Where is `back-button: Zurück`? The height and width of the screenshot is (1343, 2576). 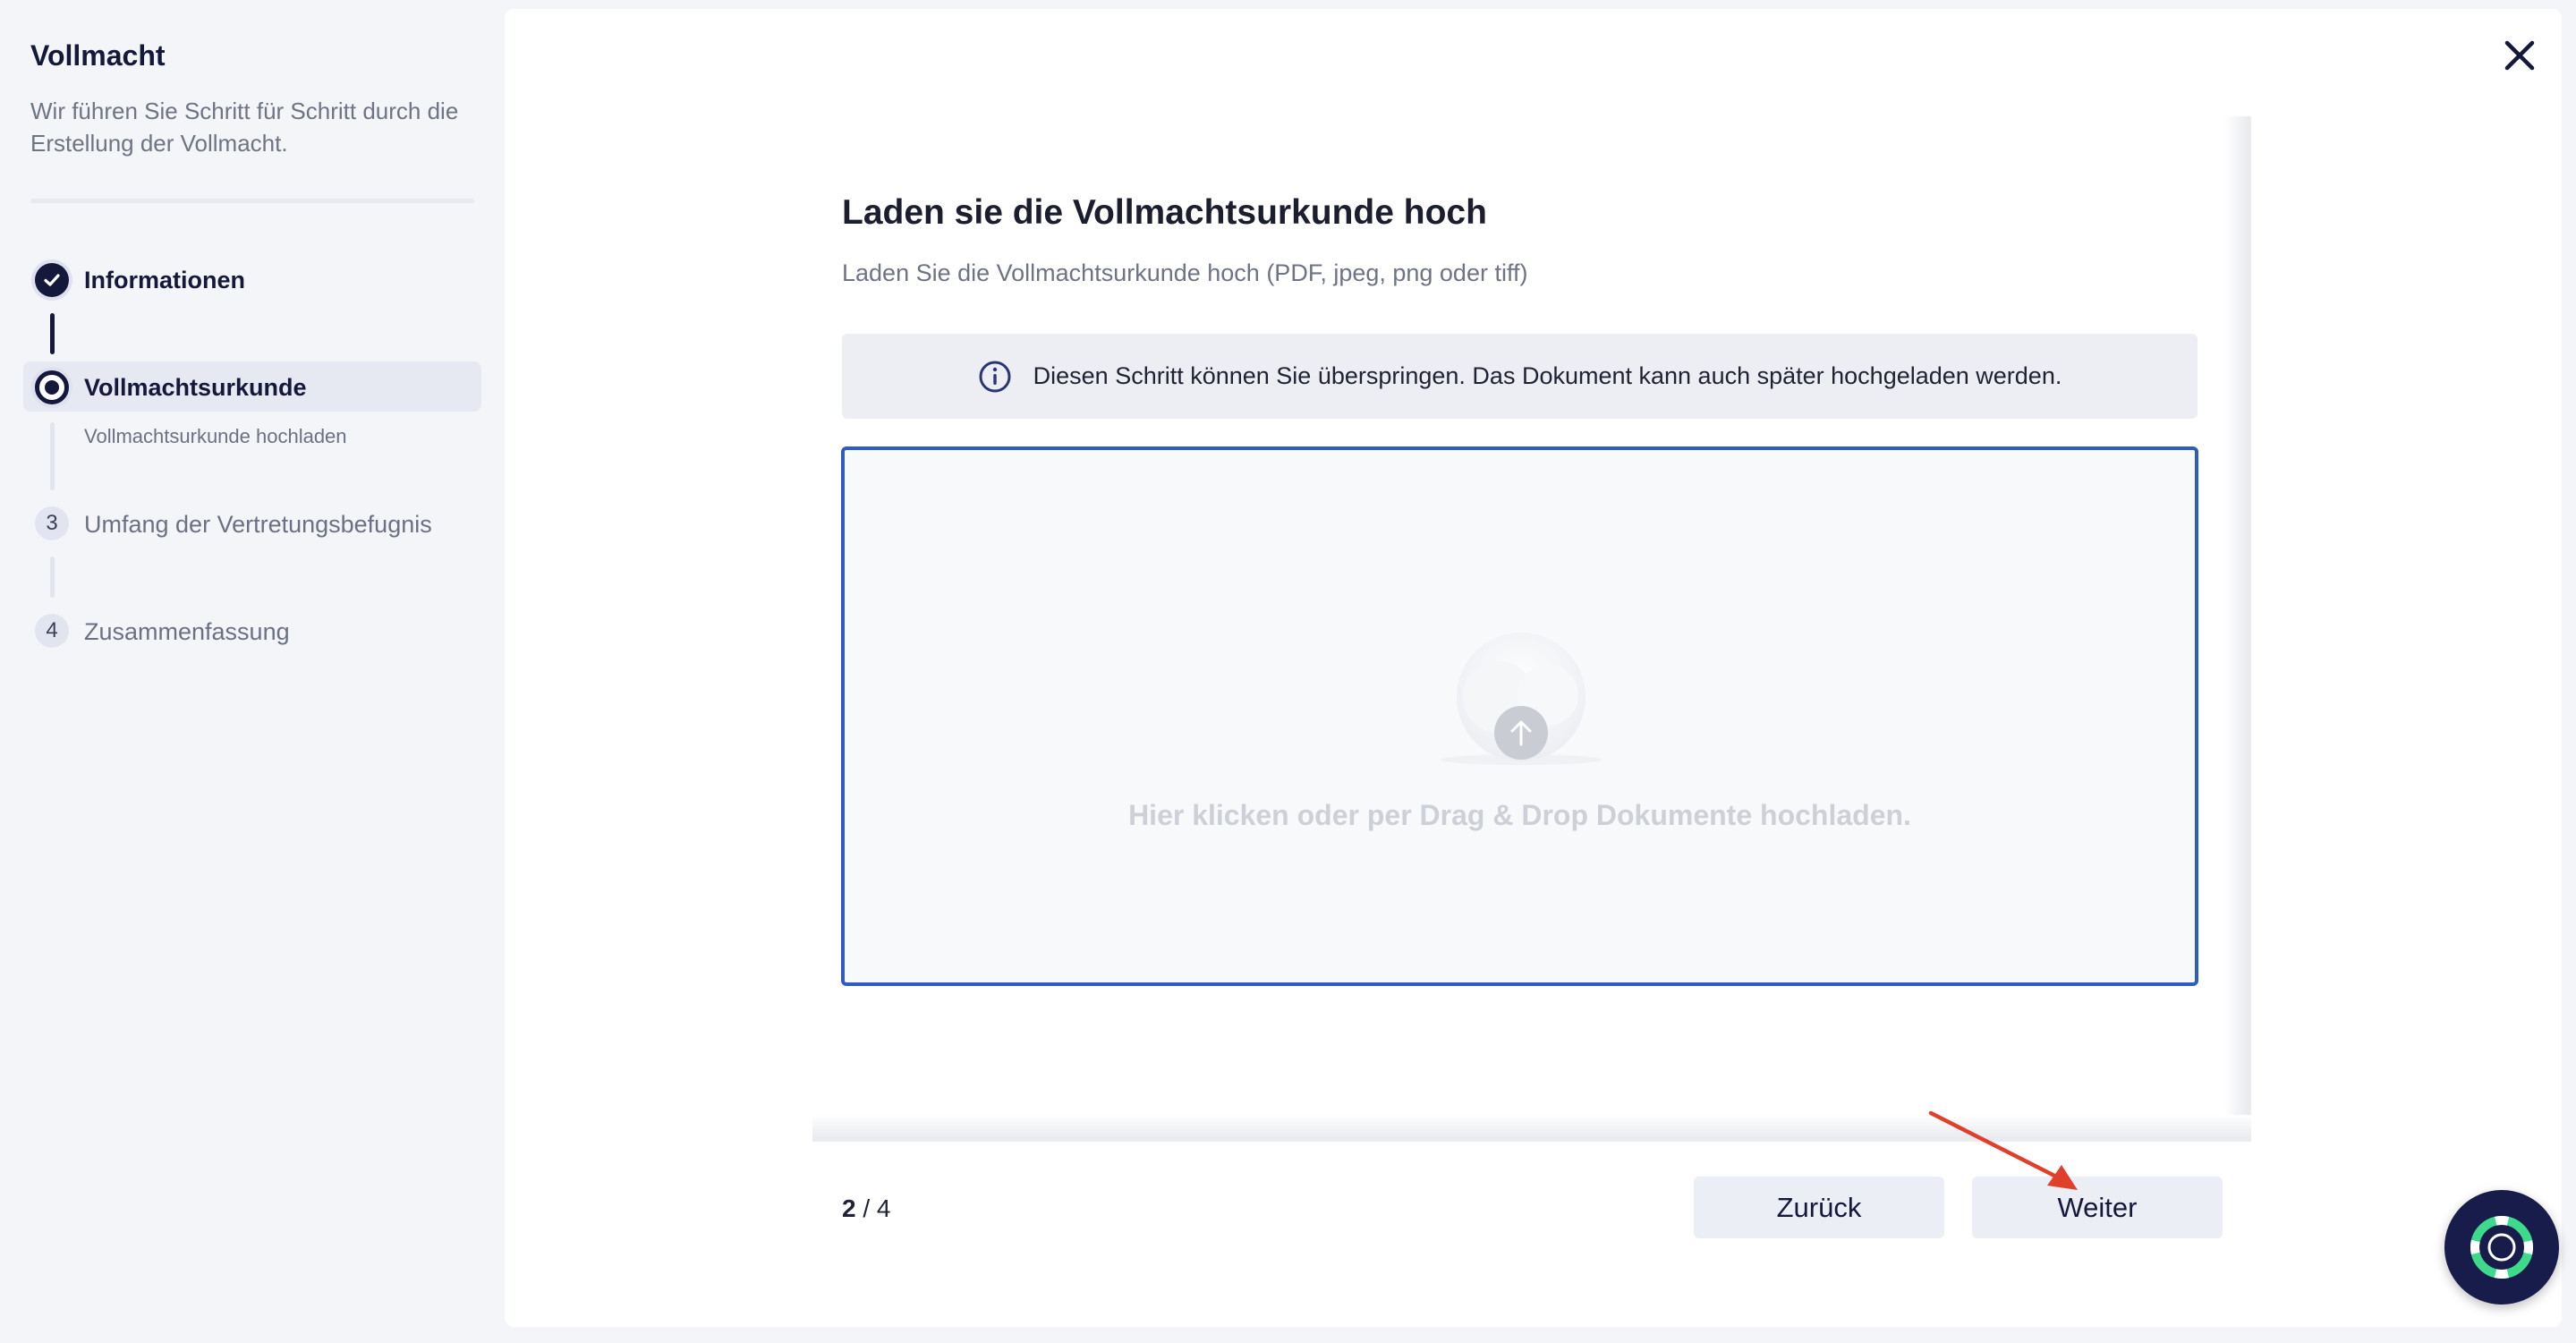
back-button: Zurück is located at coordinates (1819, 1207).